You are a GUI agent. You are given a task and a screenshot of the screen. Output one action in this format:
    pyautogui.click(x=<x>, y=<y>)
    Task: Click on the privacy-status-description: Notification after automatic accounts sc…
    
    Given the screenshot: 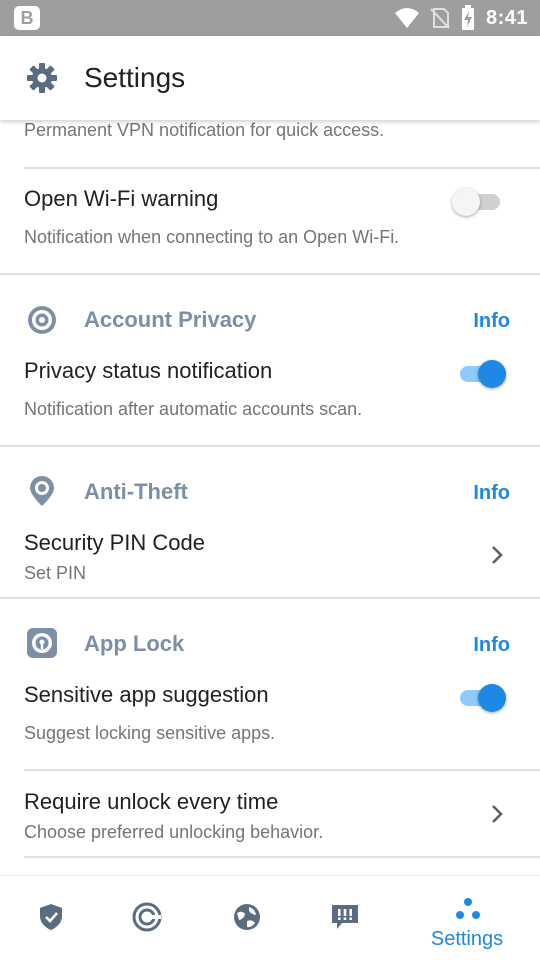 What is the action you would take?
    pyautogui.click(x=193, y=409)
    